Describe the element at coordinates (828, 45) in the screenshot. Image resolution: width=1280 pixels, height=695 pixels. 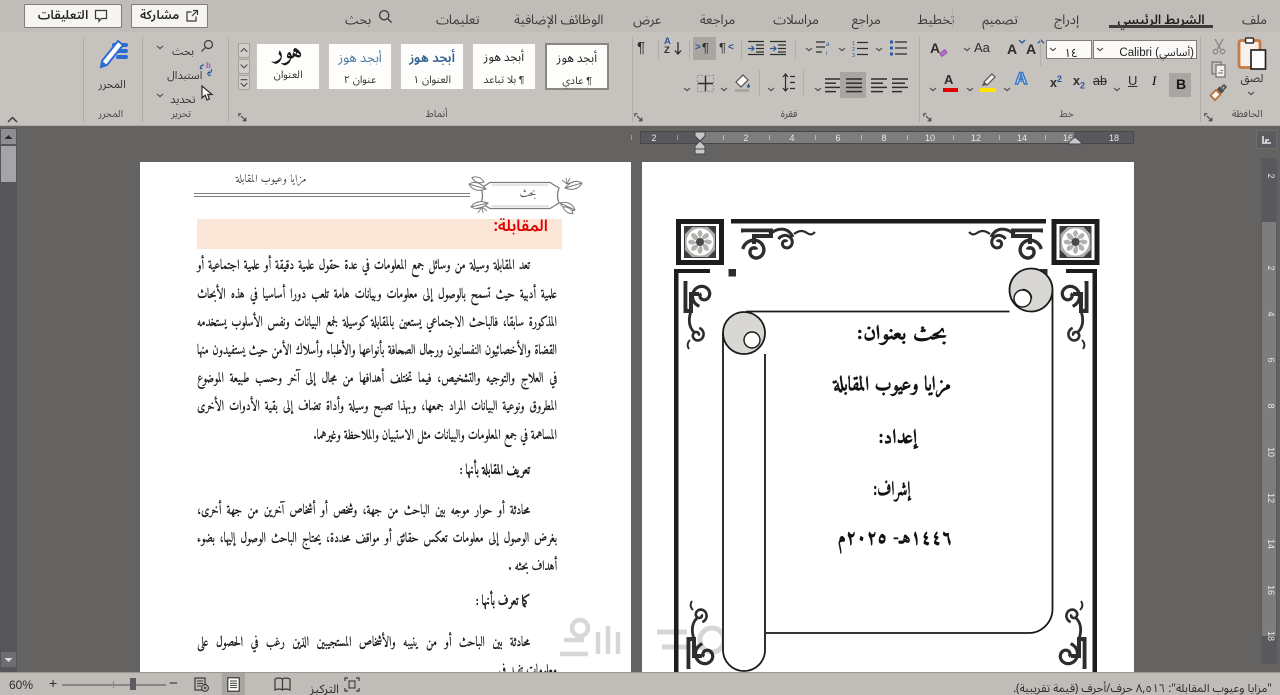
I see `svg-text: a` at that location.